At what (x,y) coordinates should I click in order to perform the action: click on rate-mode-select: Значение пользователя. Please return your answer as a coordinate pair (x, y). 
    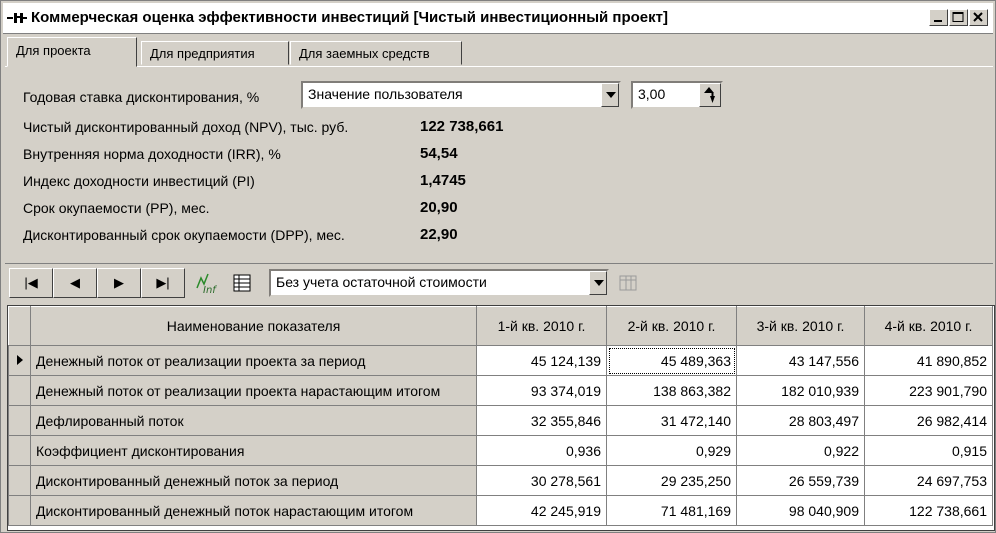
    Looking at the image, I should click on (461, 95).